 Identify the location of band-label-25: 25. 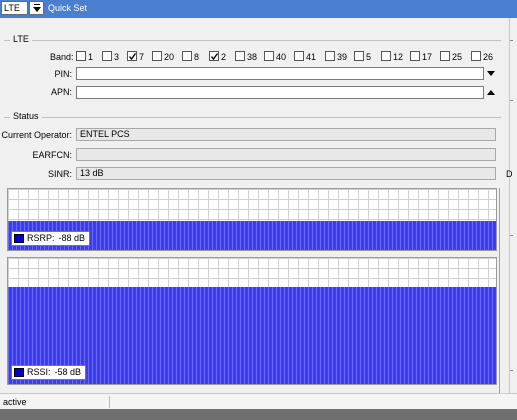
(457, 57).